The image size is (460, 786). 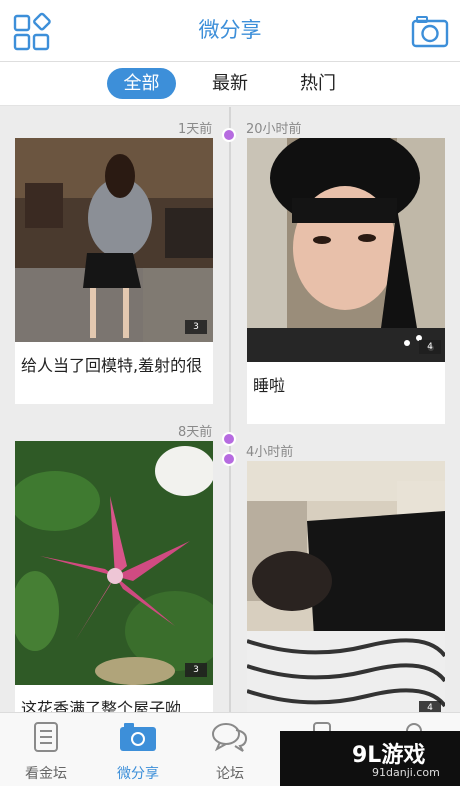 What do you see at coordinates (270, 452) in the screenshot?
I see `post-time: 4小时前` at bounding box center [270, 452].